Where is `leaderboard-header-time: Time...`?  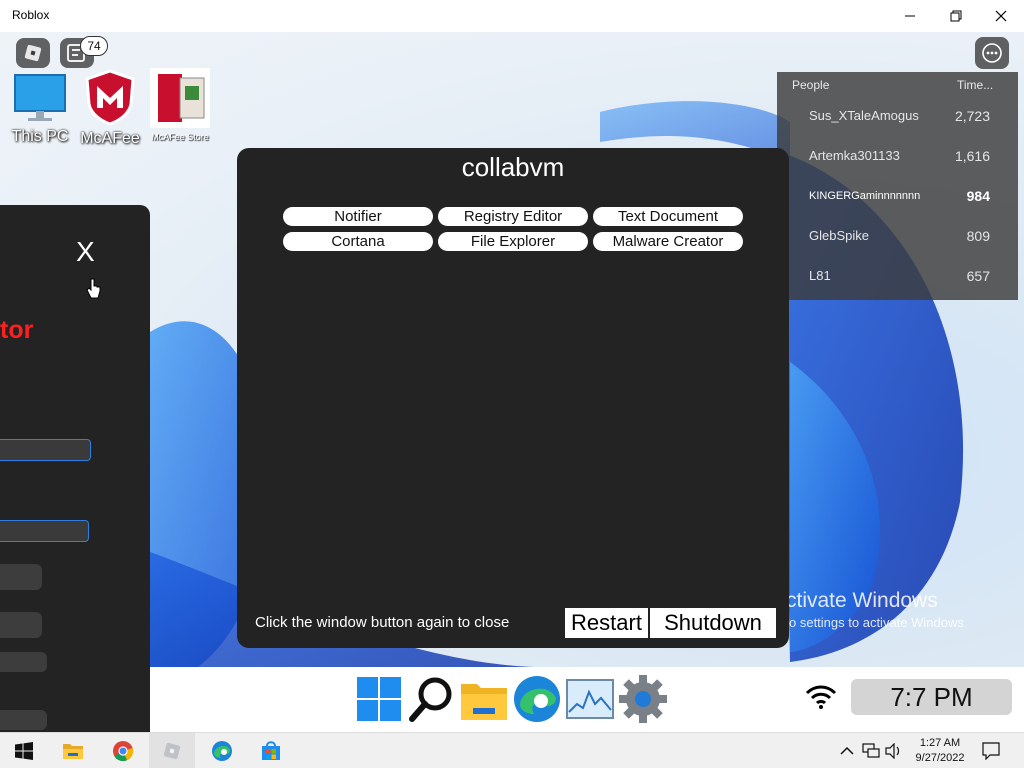 leaderboard-header-time: Time... is located at coordinates (975, 85).